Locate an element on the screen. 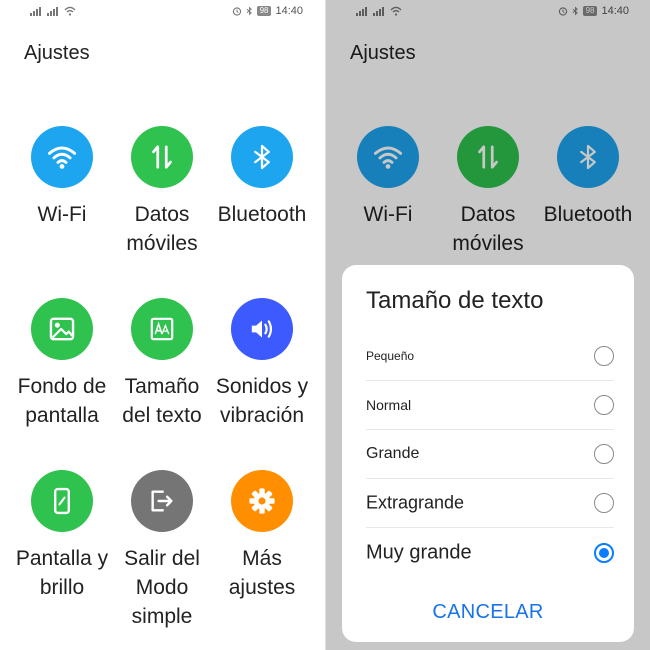  cancel-button: CANCELAR is located at coordinates (488, 612).